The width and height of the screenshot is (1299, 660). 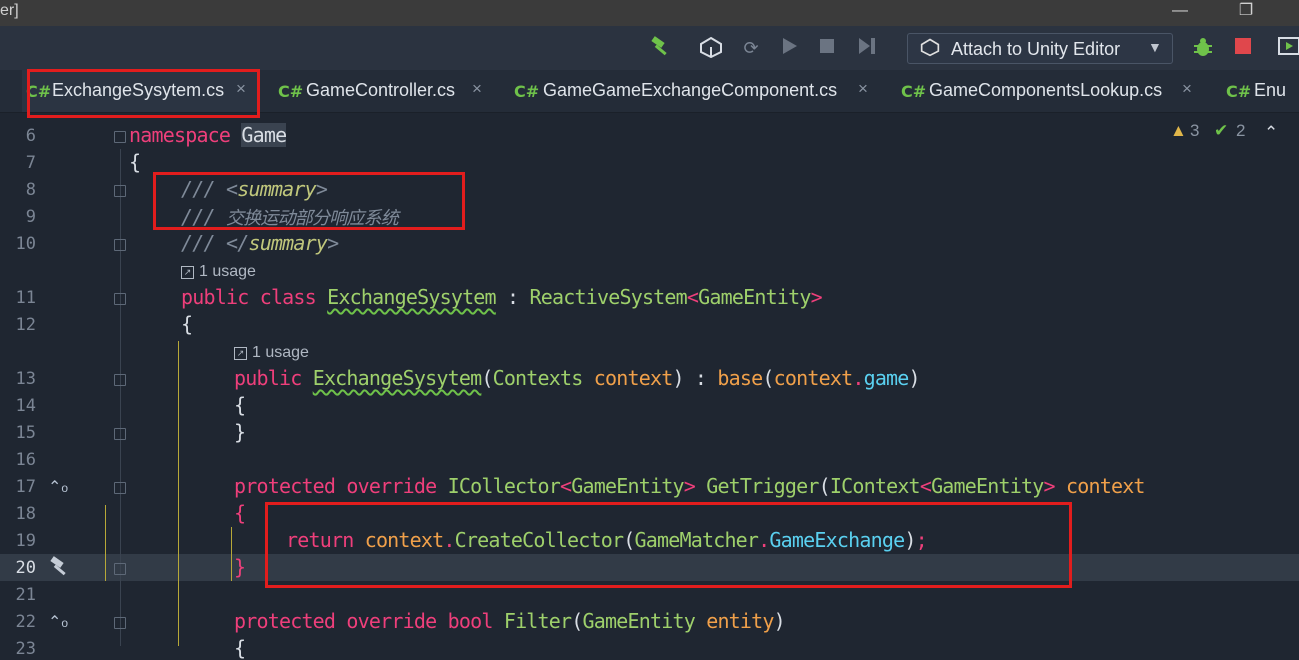 I want to click on tab-label: GameController.cs, so click(x=381, y=90).